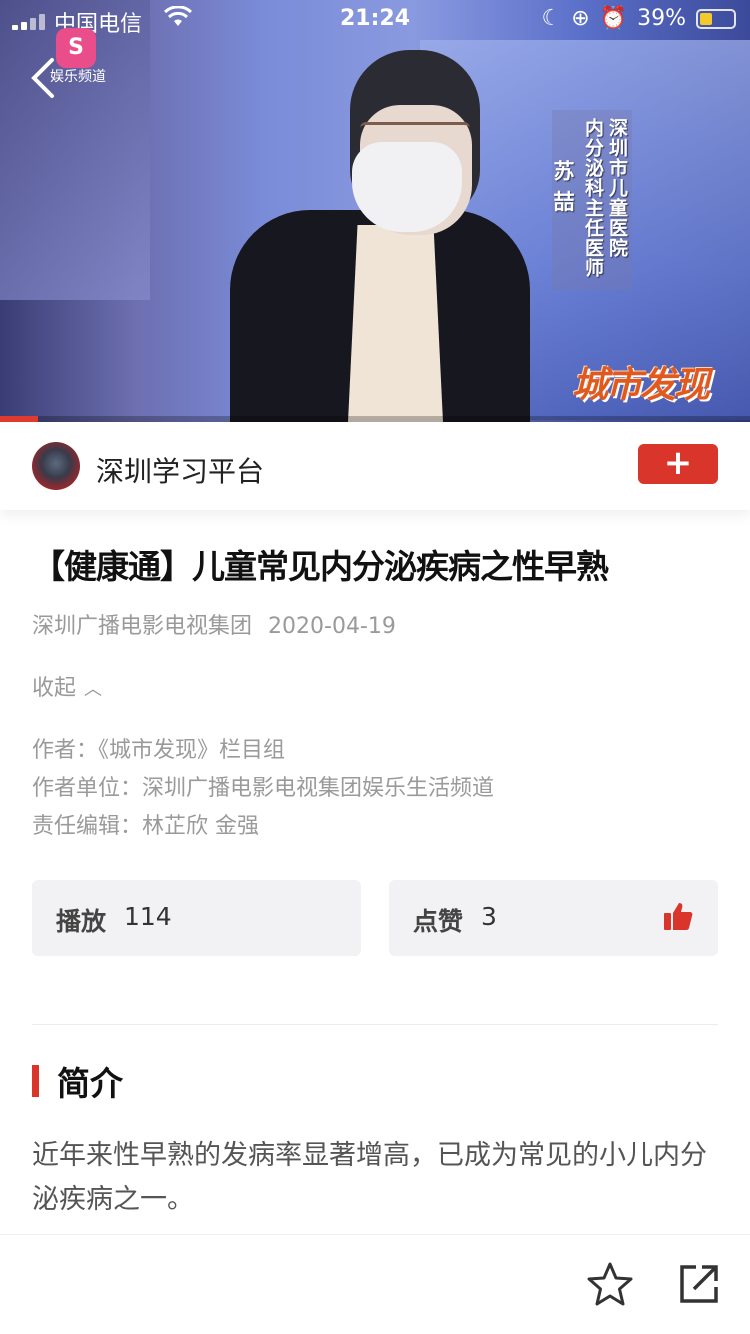  Describe the element at coordinates (375, 20) in the screenshot. I see `status-bar: 中国电信 21:24 ☾ ⊕ ⏰ 39%` at that location.